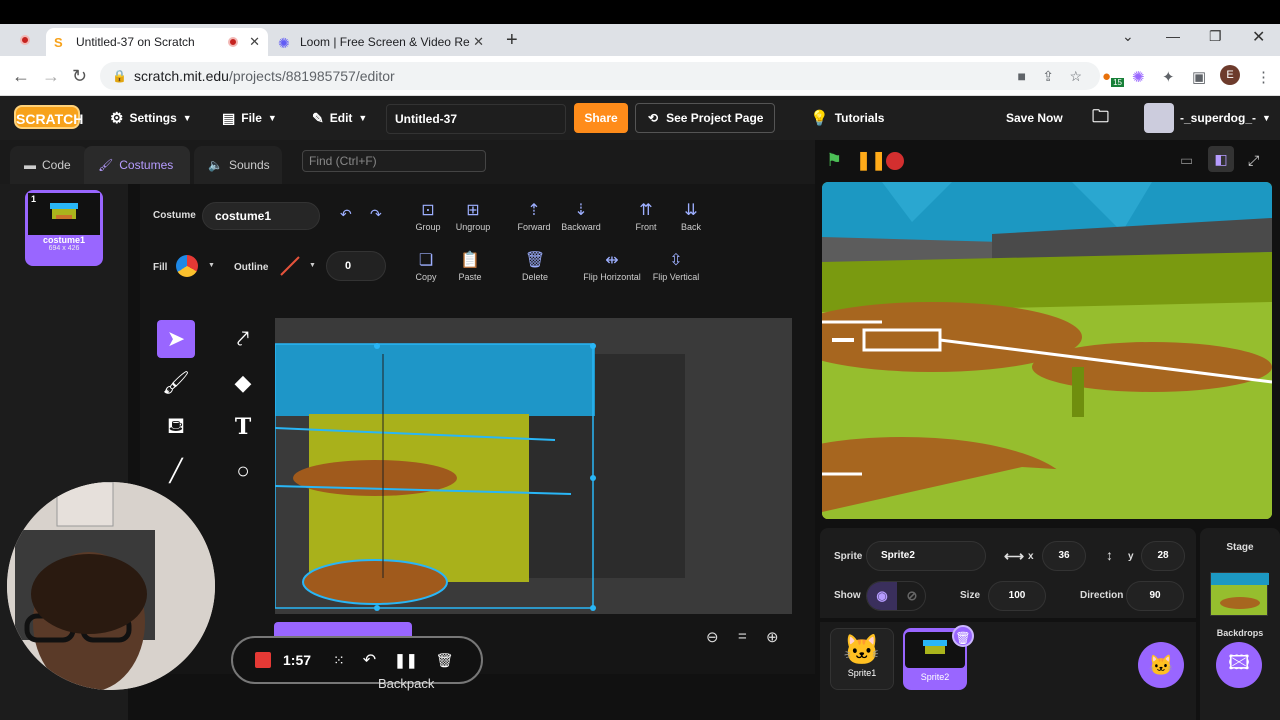 The image size is (1280, 720). I want to click on x-input: 36, so click(1064, 556).